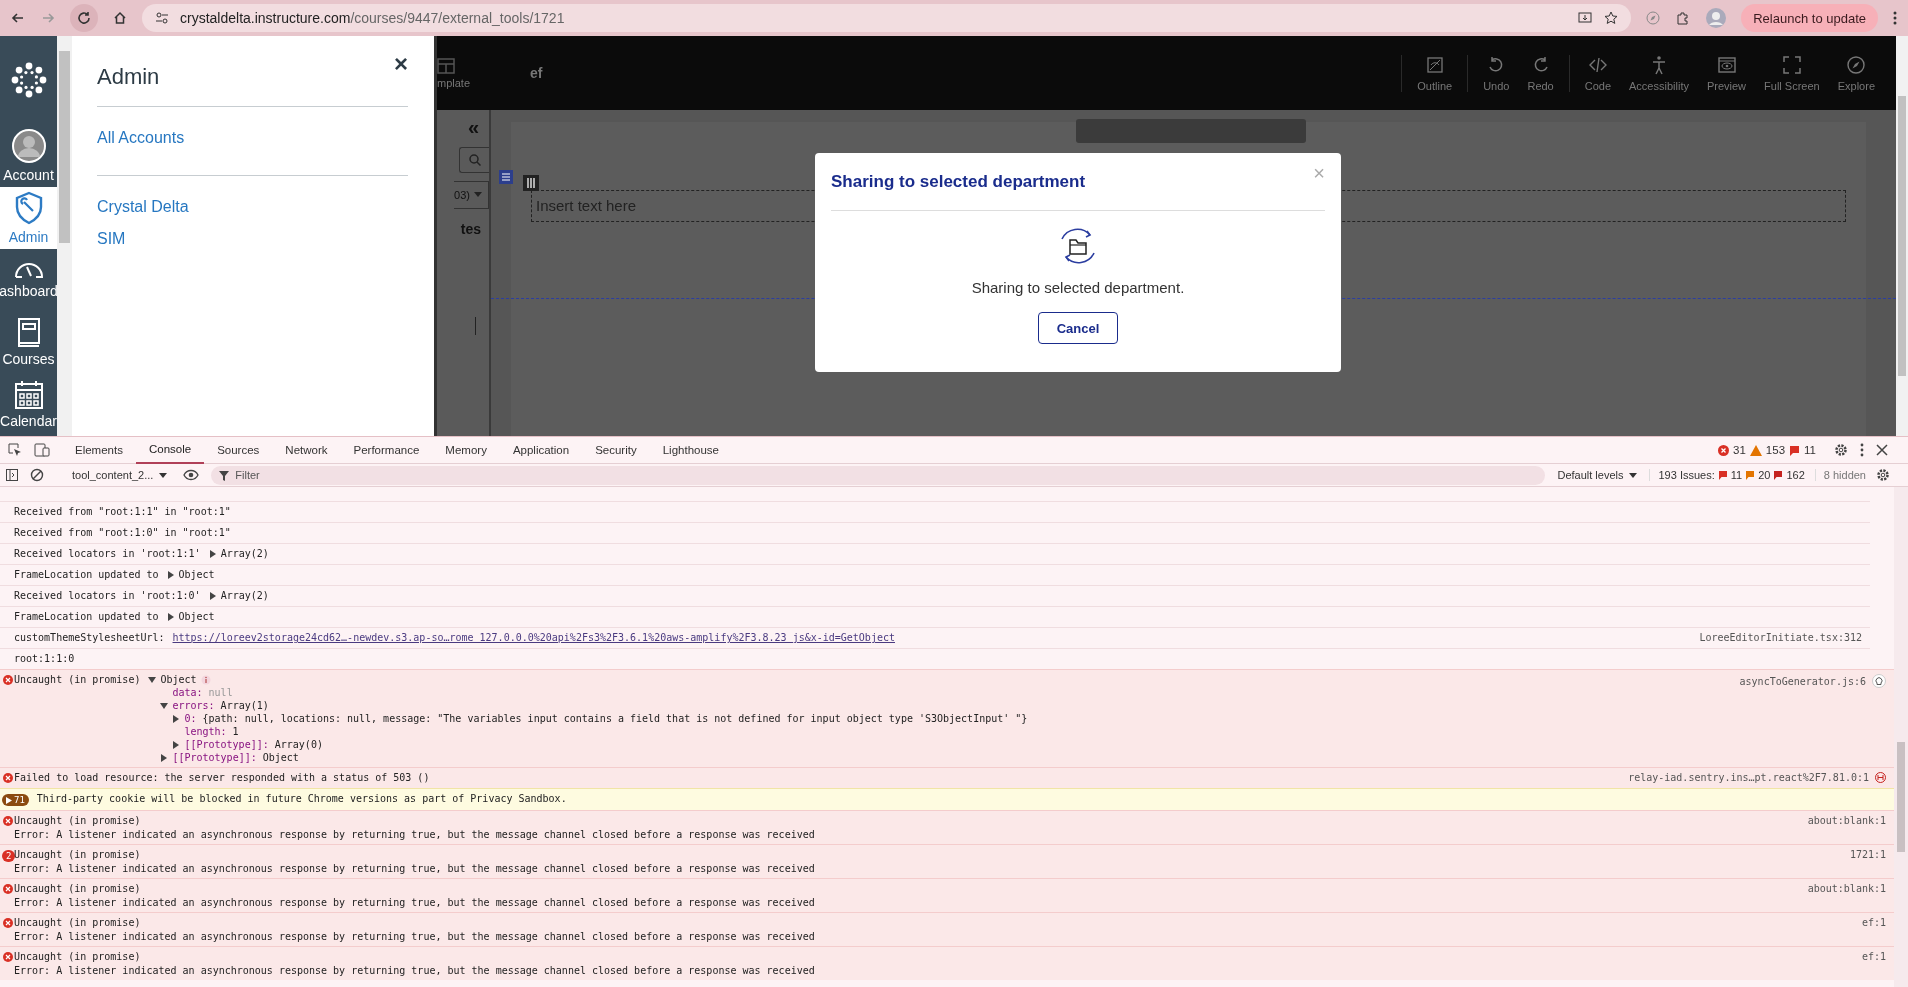 The height and width of the screenshot is (987, 1908). Describe the element at coordinates (42, 450) in the screenshot. I see `device-toolbar-icon` at that location.